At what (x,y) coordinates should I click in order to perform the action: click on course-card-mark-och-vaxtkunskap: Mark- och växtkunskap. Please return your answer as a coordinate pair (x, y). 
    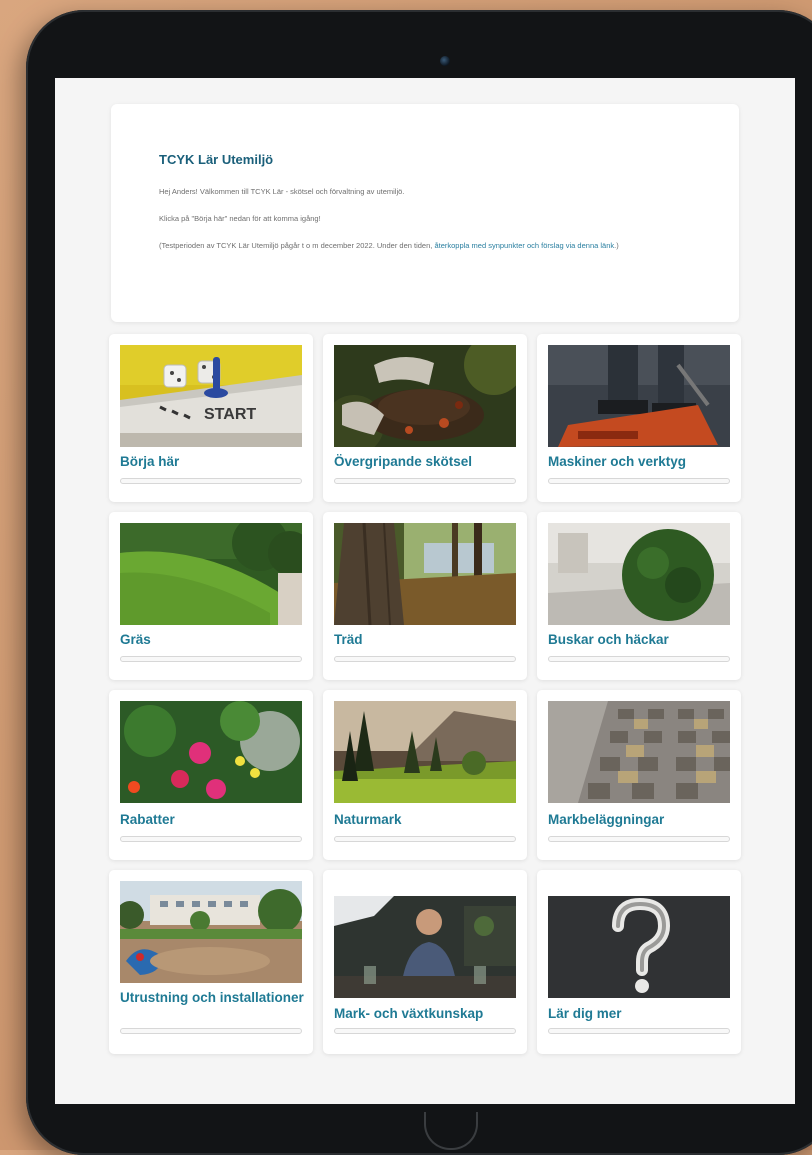
    Looking at the image, I should click on (425, 962).